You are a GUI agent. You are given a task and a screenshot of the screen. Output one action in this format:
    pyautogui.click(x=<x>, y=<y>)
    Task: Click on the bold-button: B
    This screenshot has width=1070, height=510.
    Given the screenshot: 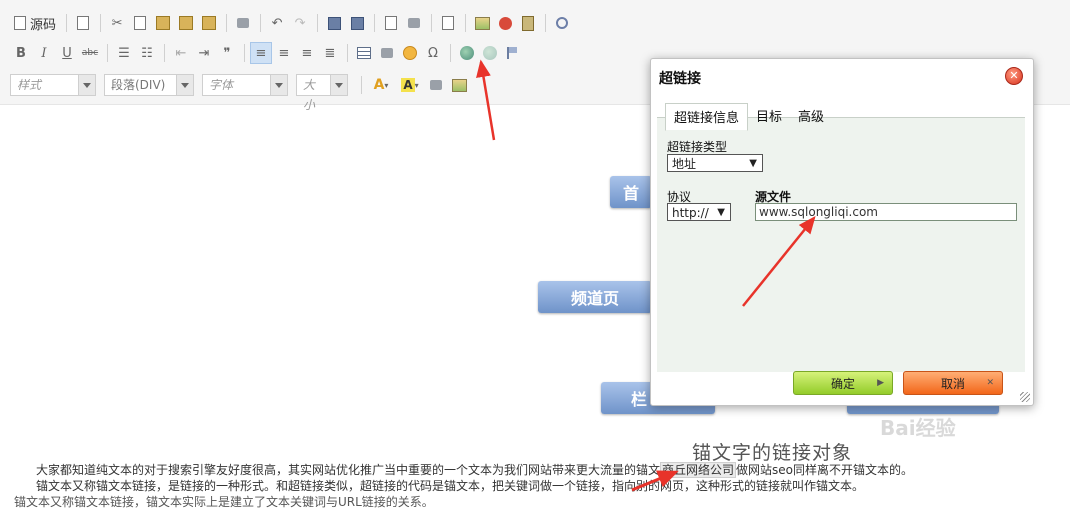 What is the action you would take?
    pyautogui.click(x=21, y=53)
    